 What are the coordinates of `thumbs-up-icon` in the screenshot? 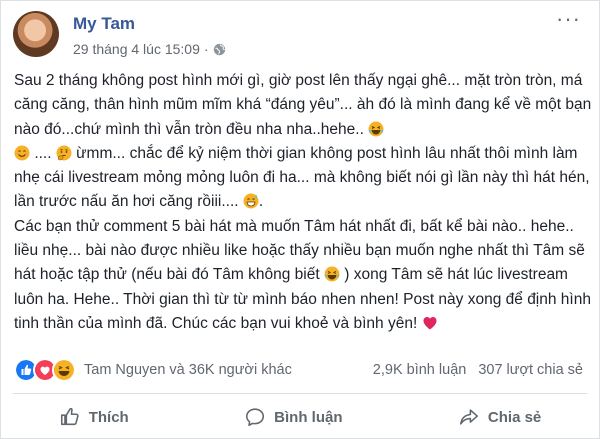 It's located at (69, 416).